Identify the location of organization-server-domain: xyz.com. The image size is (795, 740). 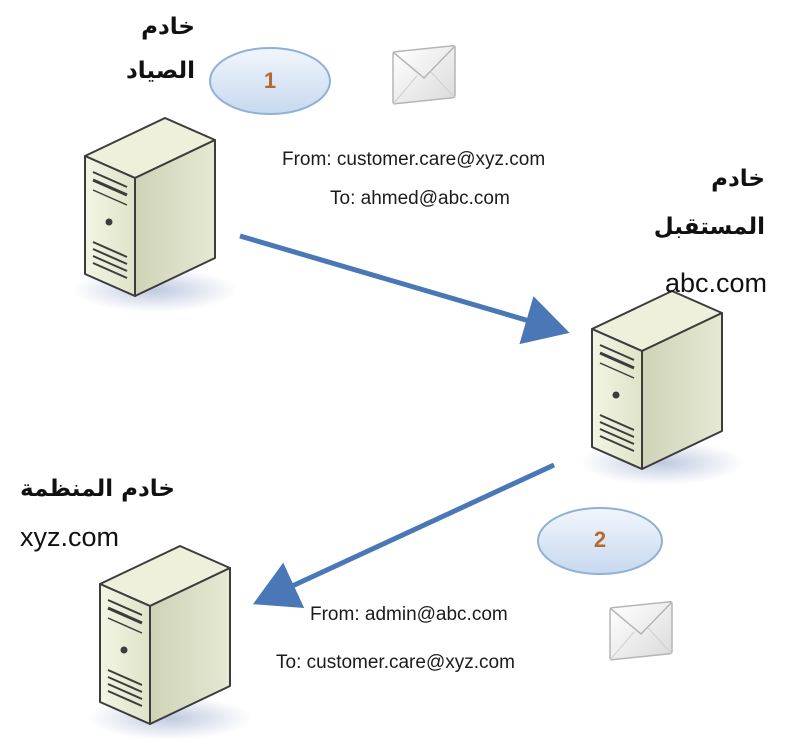
(70, 537).